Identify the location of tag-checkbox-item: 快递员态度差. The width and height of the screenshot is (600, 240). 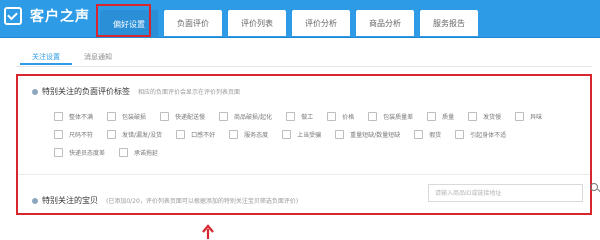
(80, 152).